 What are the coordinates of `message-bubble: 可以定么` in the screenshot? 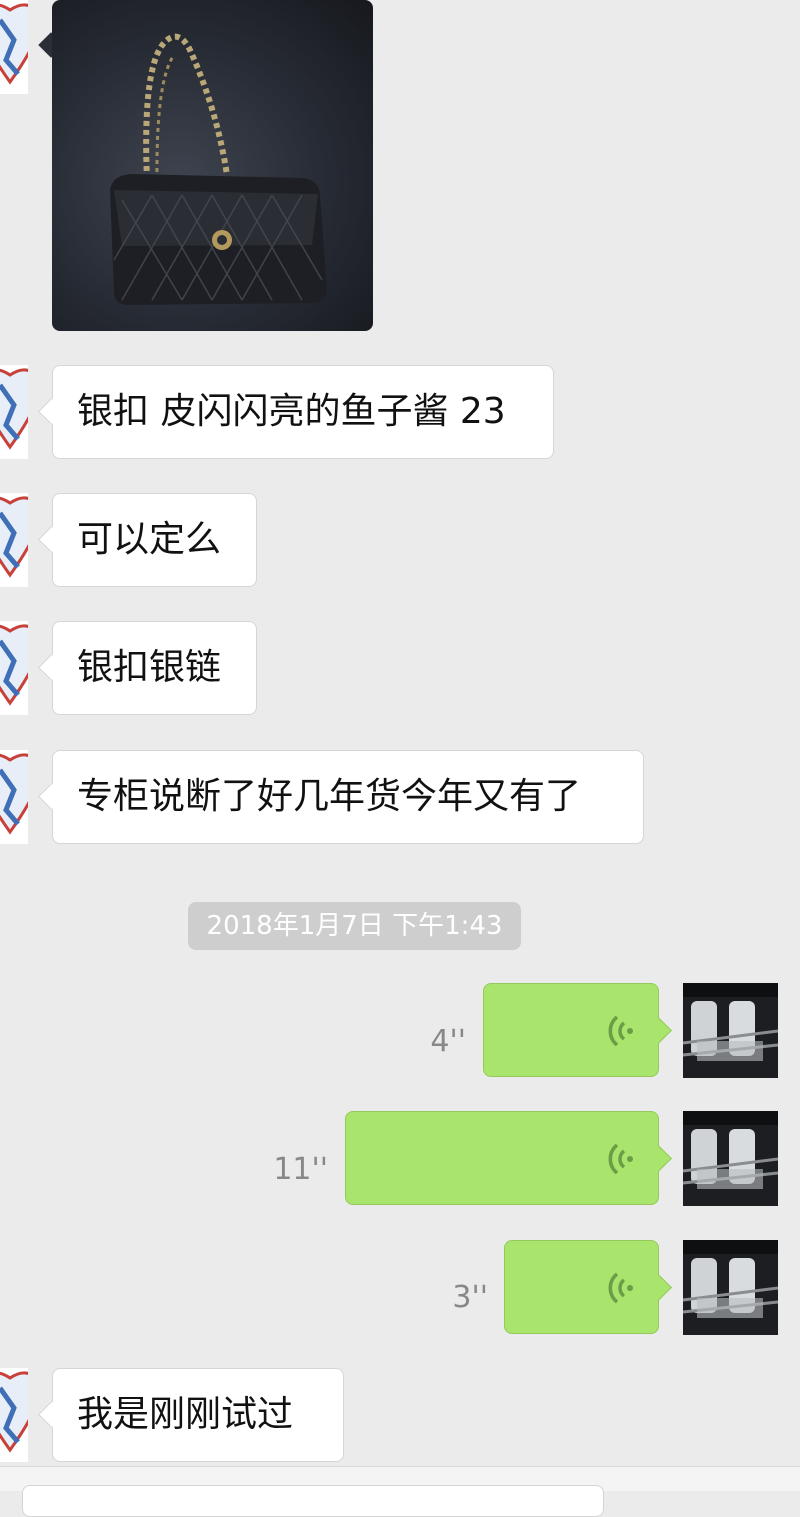 It's located at (154, 540).